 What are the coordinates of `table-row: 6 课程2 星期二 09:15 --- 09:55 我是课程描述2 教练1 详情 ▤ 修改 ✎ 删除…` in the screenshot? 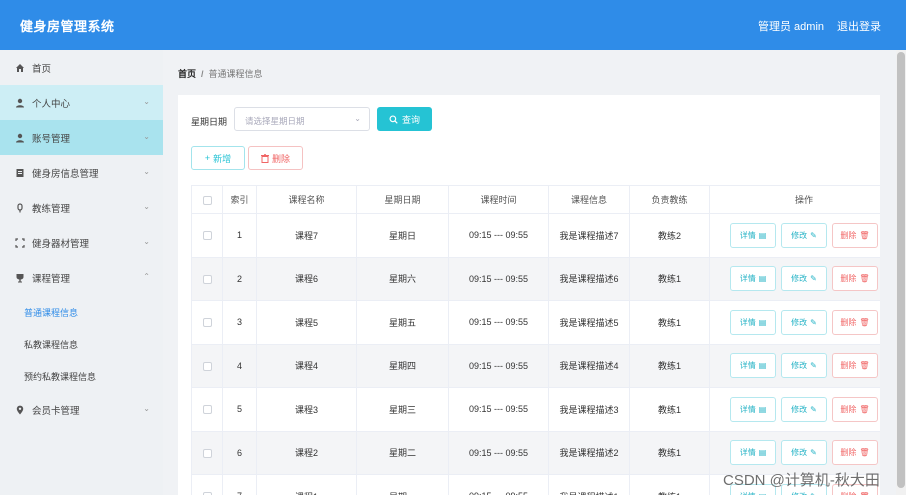 It's located at (535, 452).